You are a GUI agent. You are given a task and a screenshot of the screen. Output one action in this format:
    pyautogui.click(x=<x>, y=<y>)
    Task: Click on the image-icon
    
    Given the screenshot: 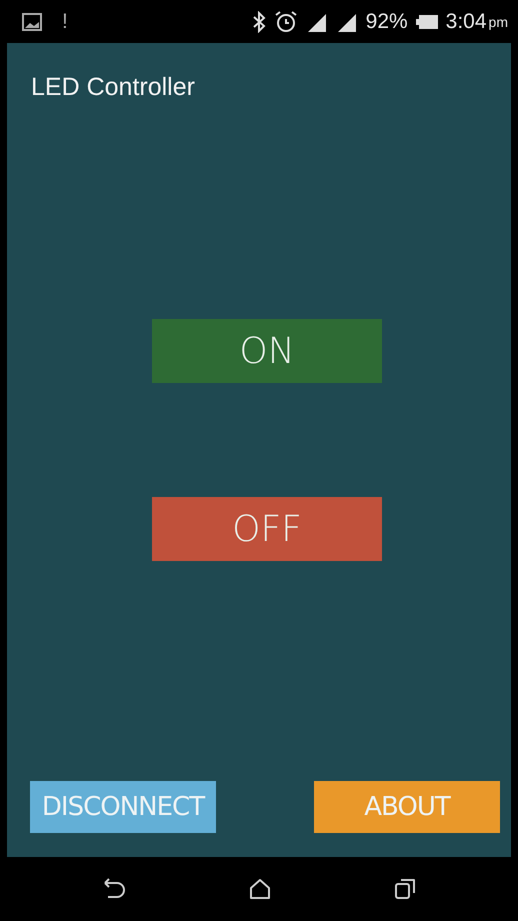 What is the action you would take?
    pyautogui.click(x=32, y=21)
    